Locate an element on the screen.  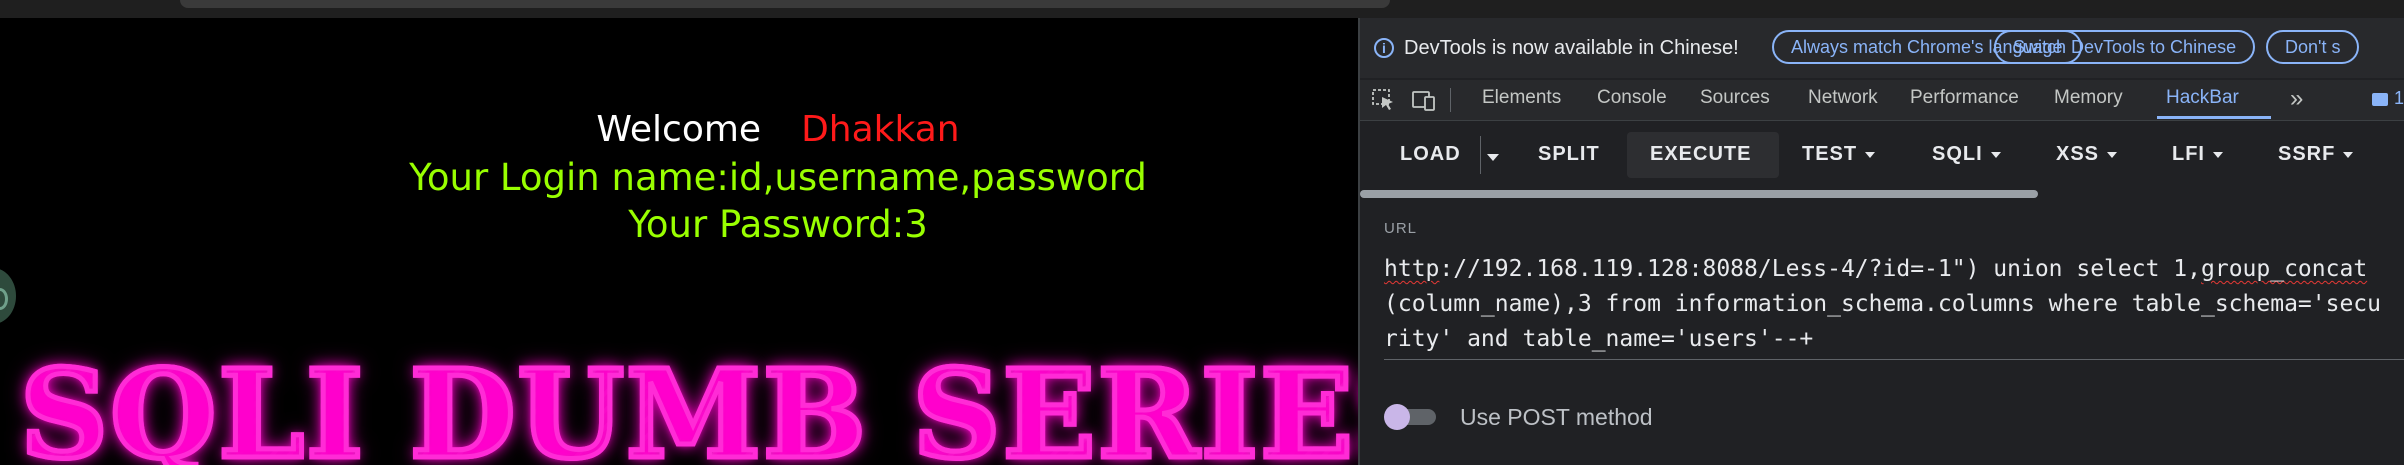
info-icon: i is located at coordinates (1384, 48).